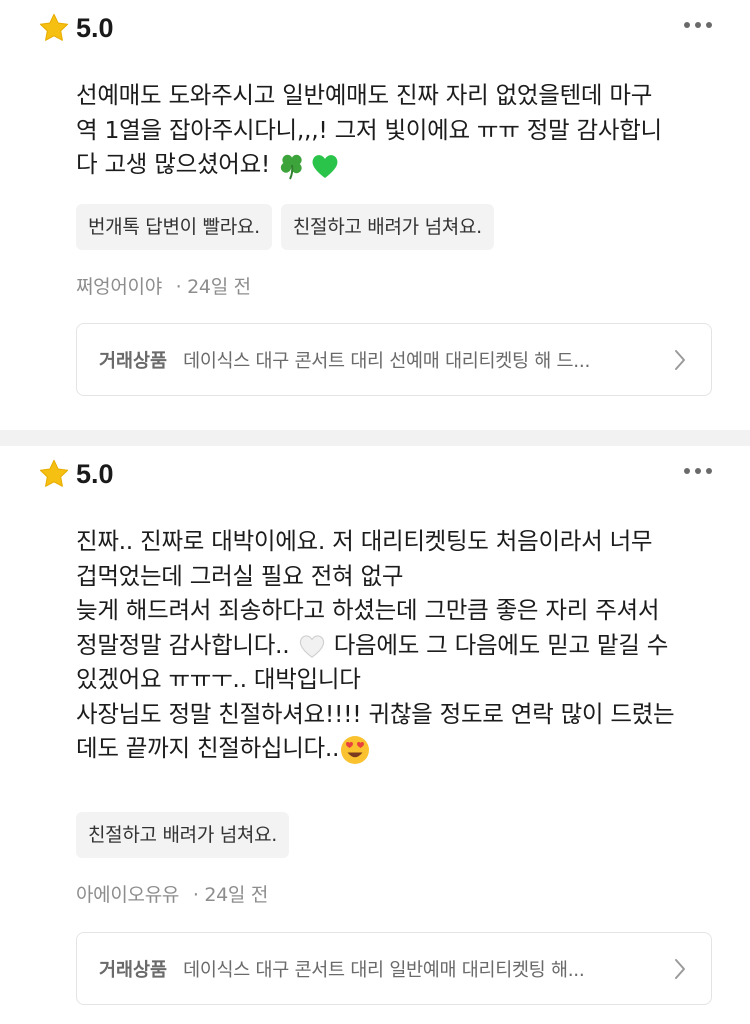 The image size is (750, 1024). What do you see at coordinates (497, 644) in the screenshot?
I see `review-line-text: 다음에도 그 다음에도 믿고 맡길 수` at bounding box center [497, 644].